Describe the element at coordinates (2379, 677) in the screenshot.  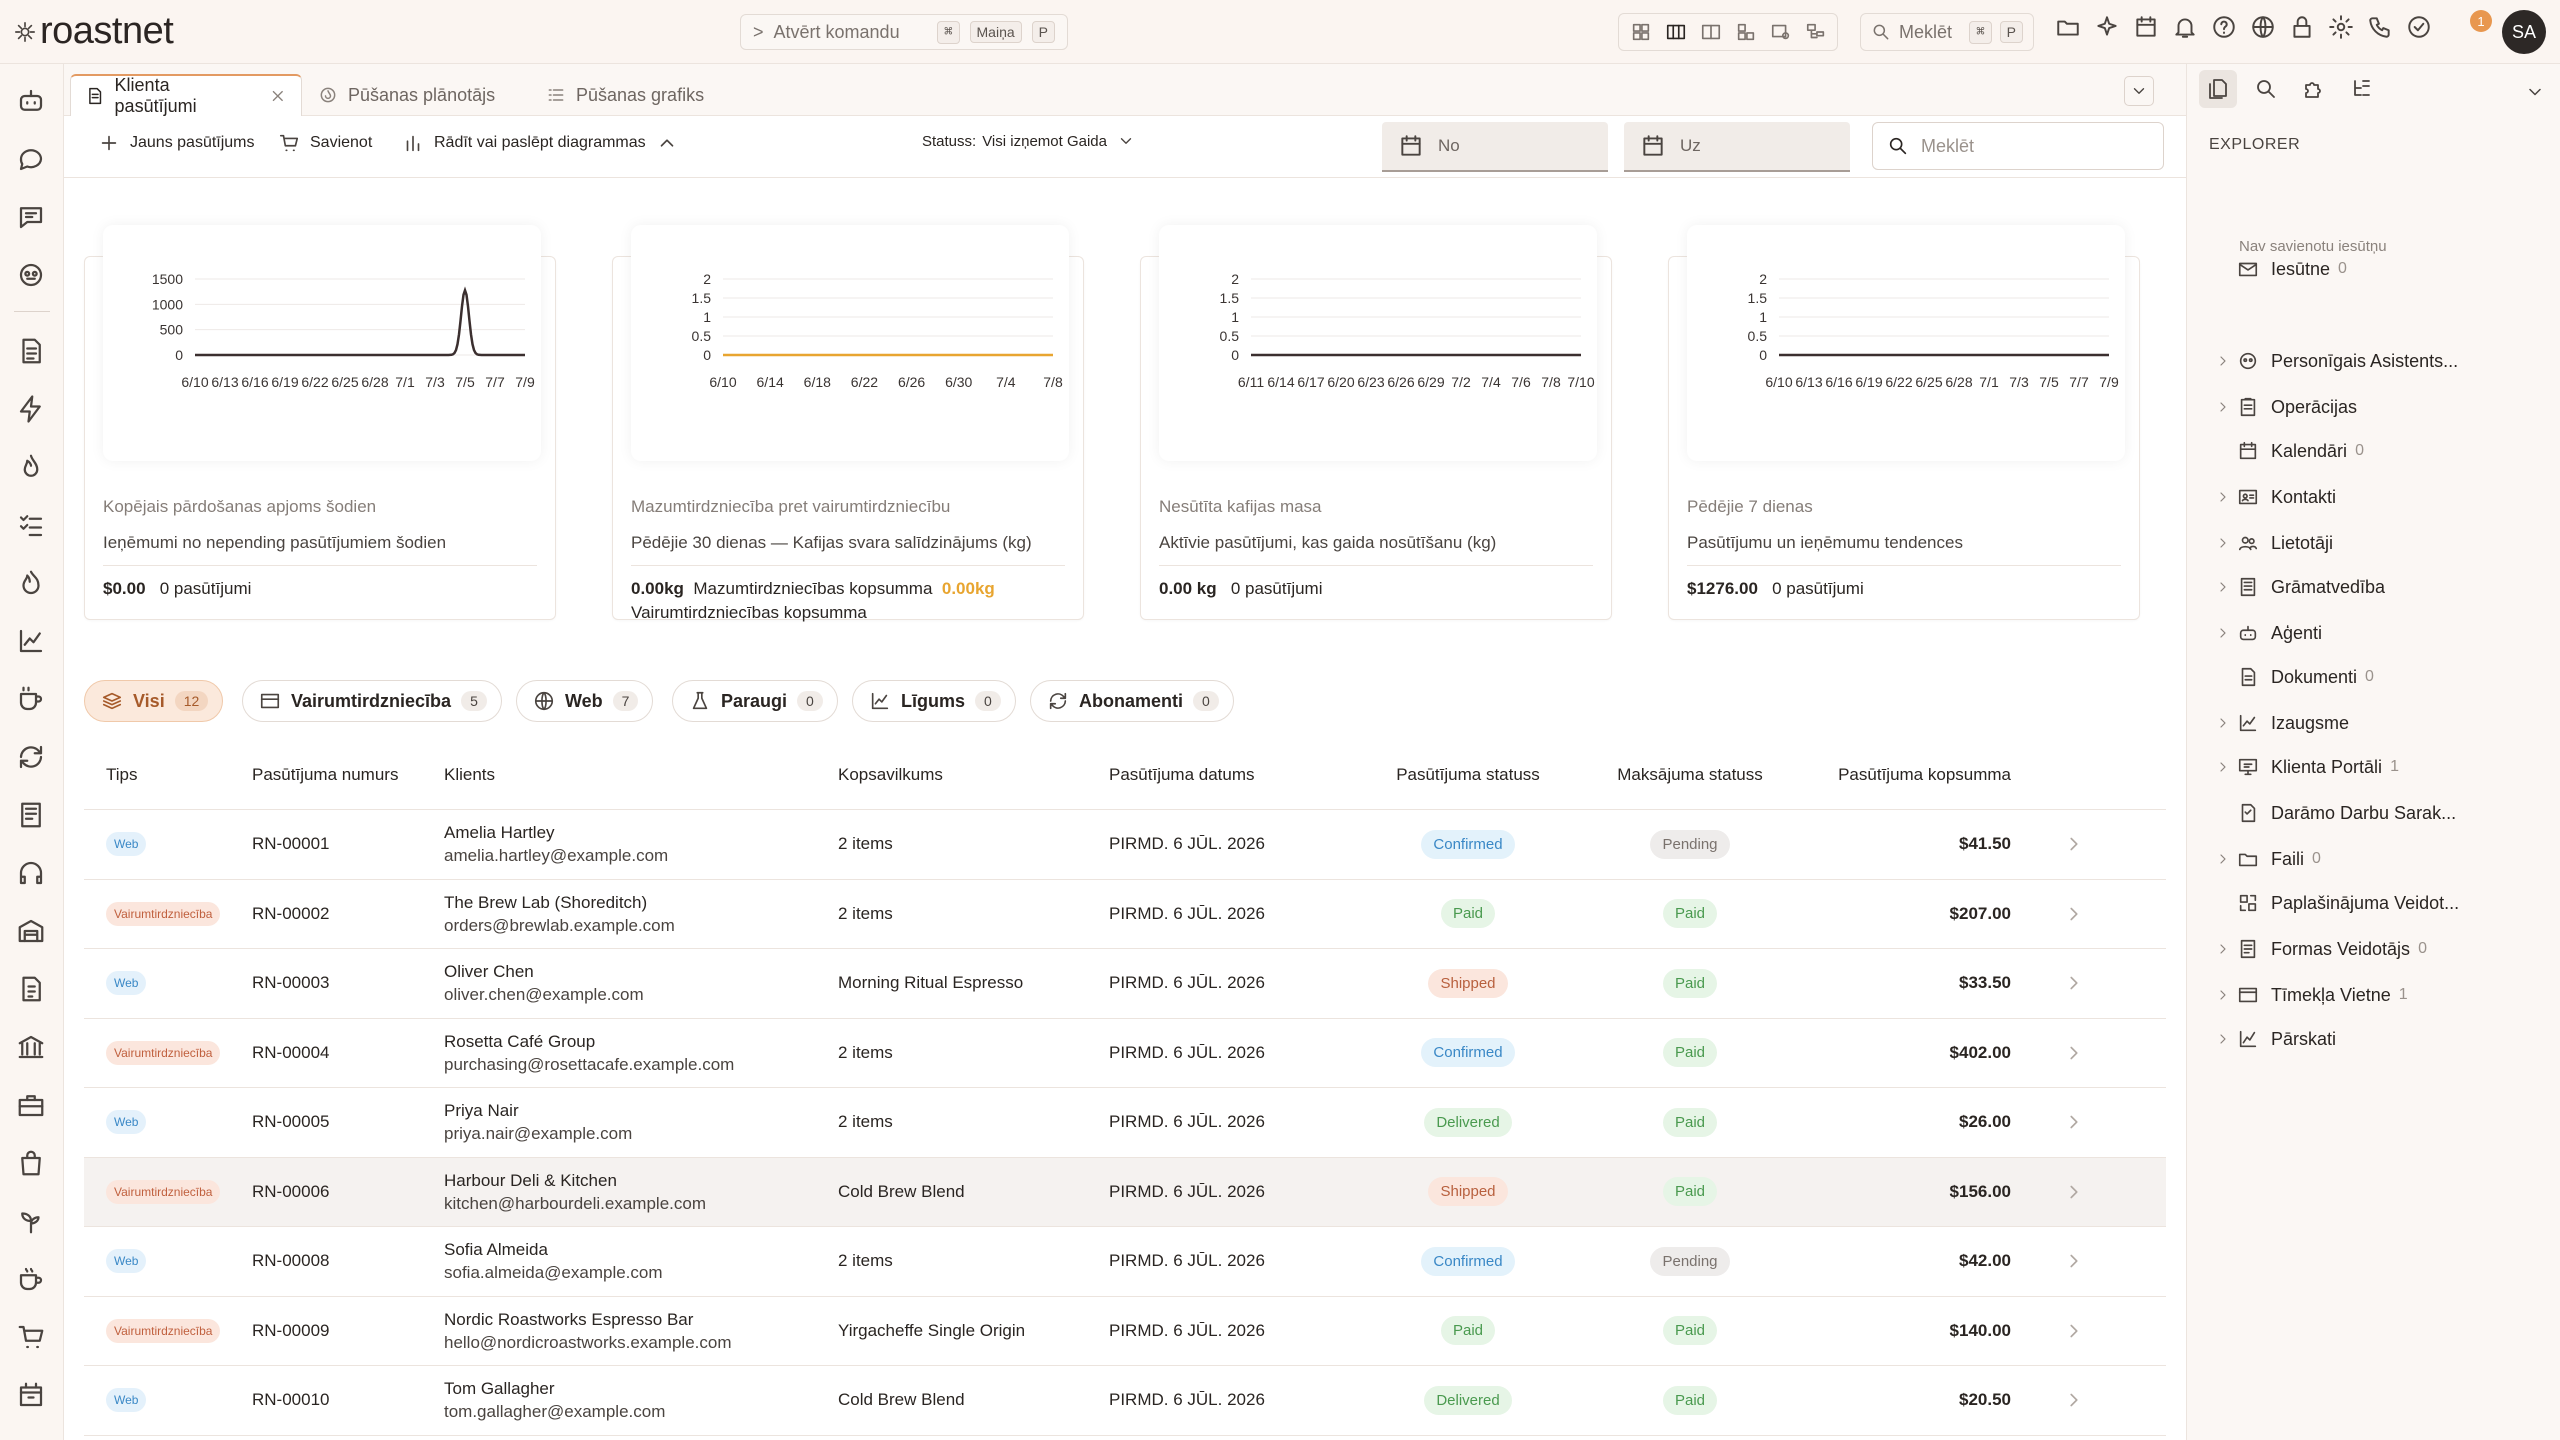
I see `explorer-item: Dokumenti 0` at that location.